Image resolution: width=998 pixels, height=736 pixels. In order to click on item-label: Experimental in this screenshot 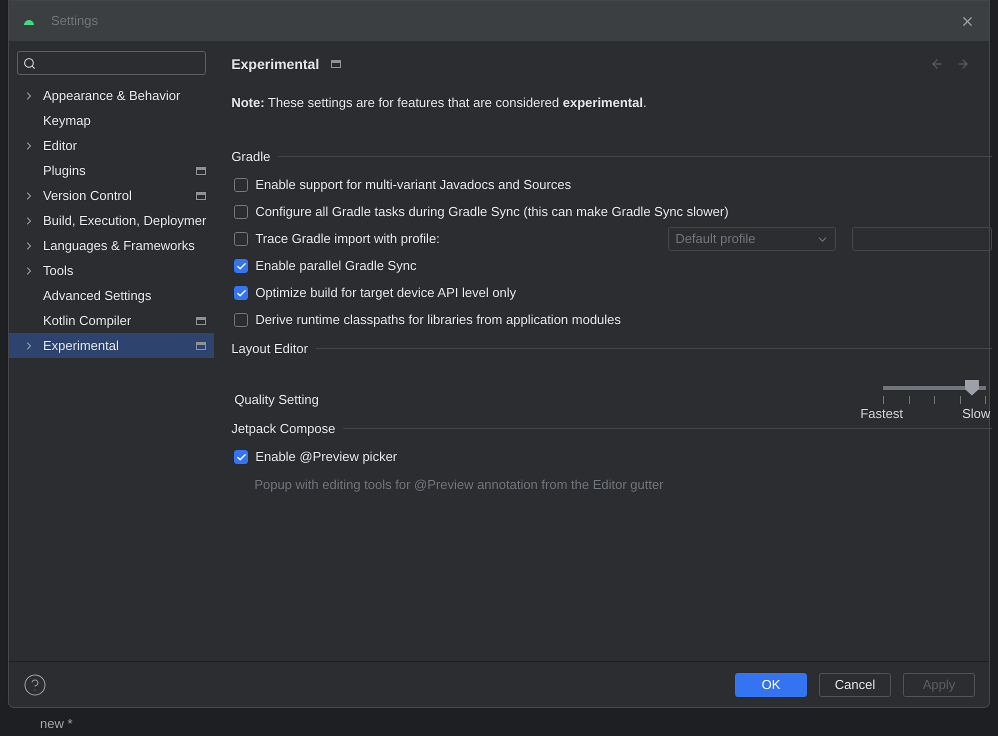, I will do `click(81, 345)`.